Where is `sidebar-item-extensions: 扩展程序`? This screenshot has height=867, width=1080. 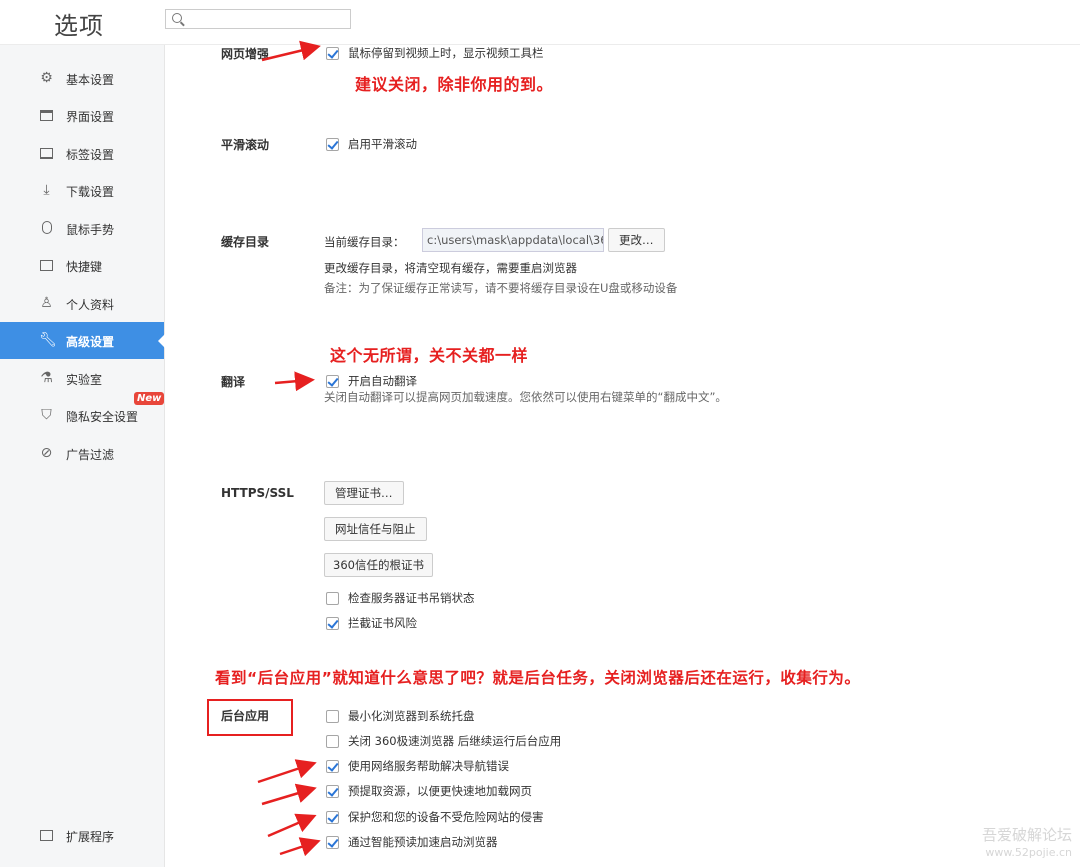
sidebar-item-extensions: 扩展程序 is located at coordinates (82, 835).